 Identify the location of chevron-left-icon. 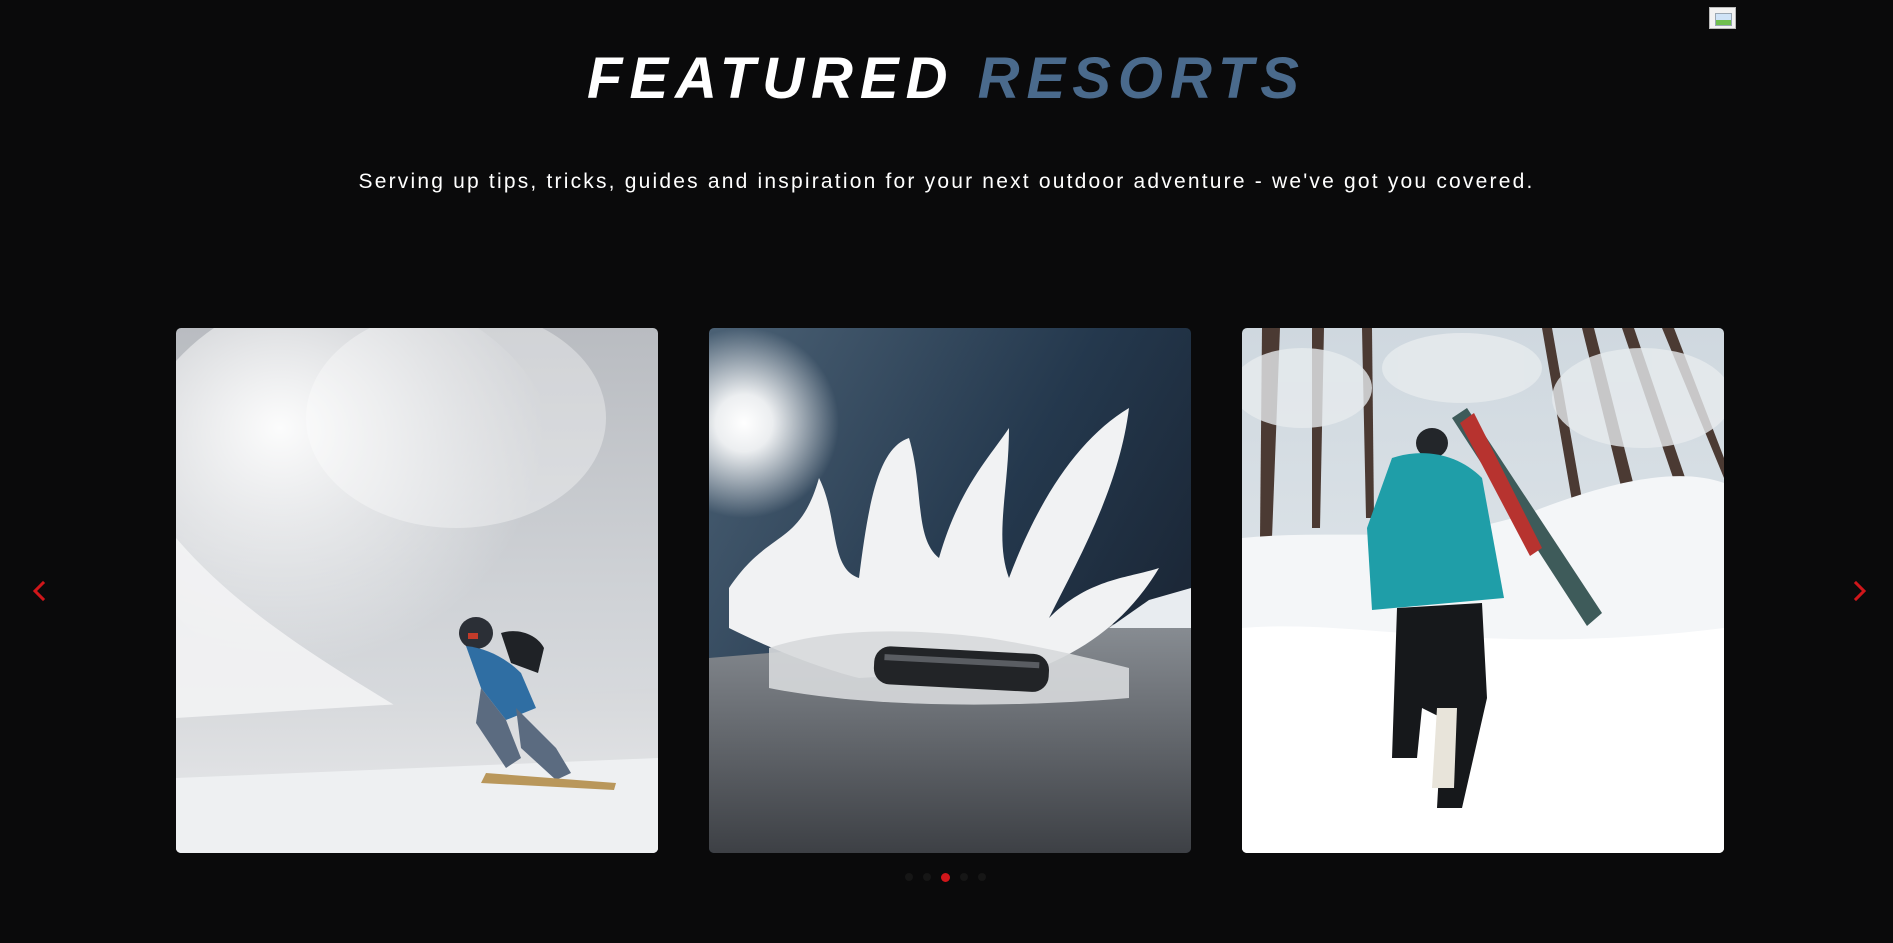
(39, 591).